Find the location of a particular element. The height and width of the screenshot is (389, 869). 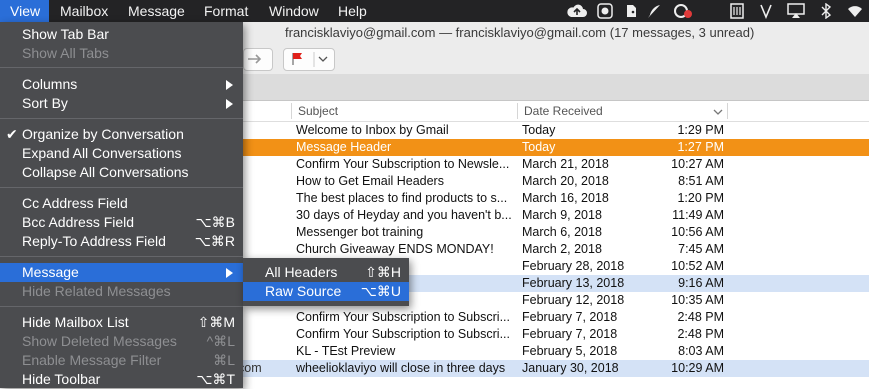

column-date-received: Date Received is located at coordinates (563, 111).